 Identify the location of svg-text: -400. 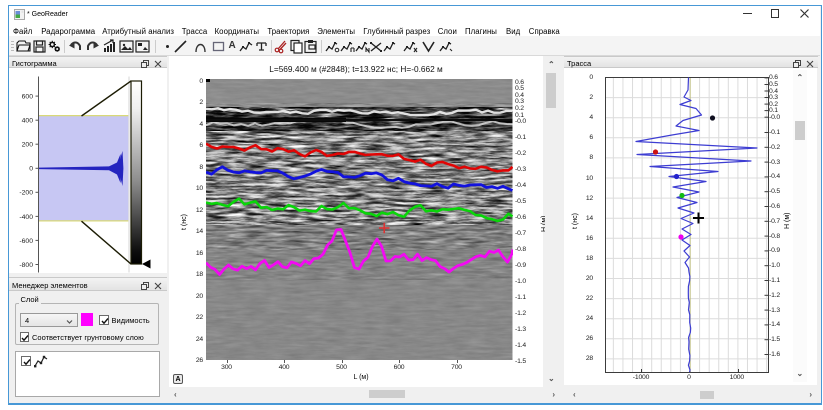
(26, 217).